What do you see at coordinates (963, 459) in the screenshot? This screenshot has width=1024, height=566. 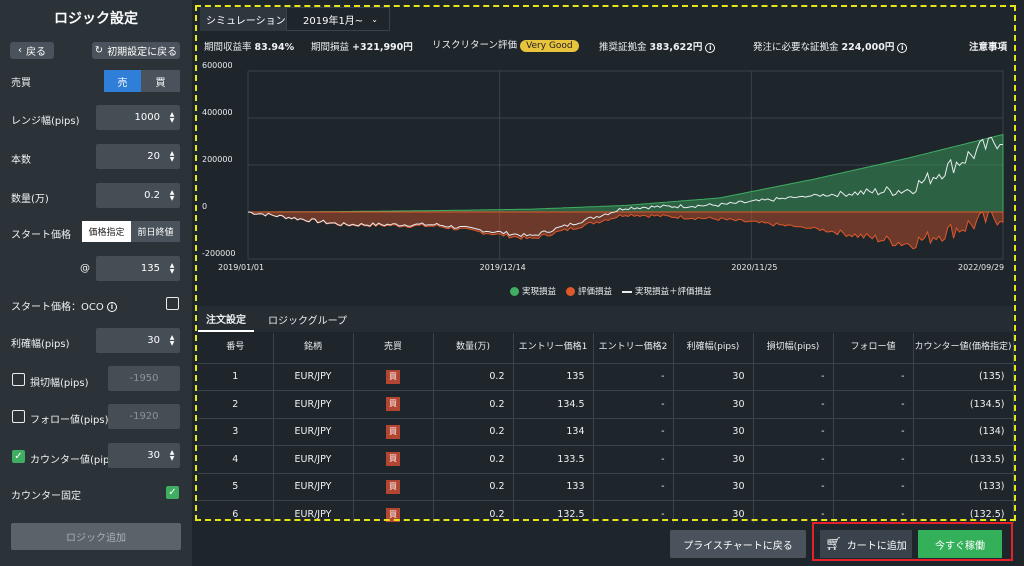 I see `table-cell: (133.5)` at bounding box center [963, 459].